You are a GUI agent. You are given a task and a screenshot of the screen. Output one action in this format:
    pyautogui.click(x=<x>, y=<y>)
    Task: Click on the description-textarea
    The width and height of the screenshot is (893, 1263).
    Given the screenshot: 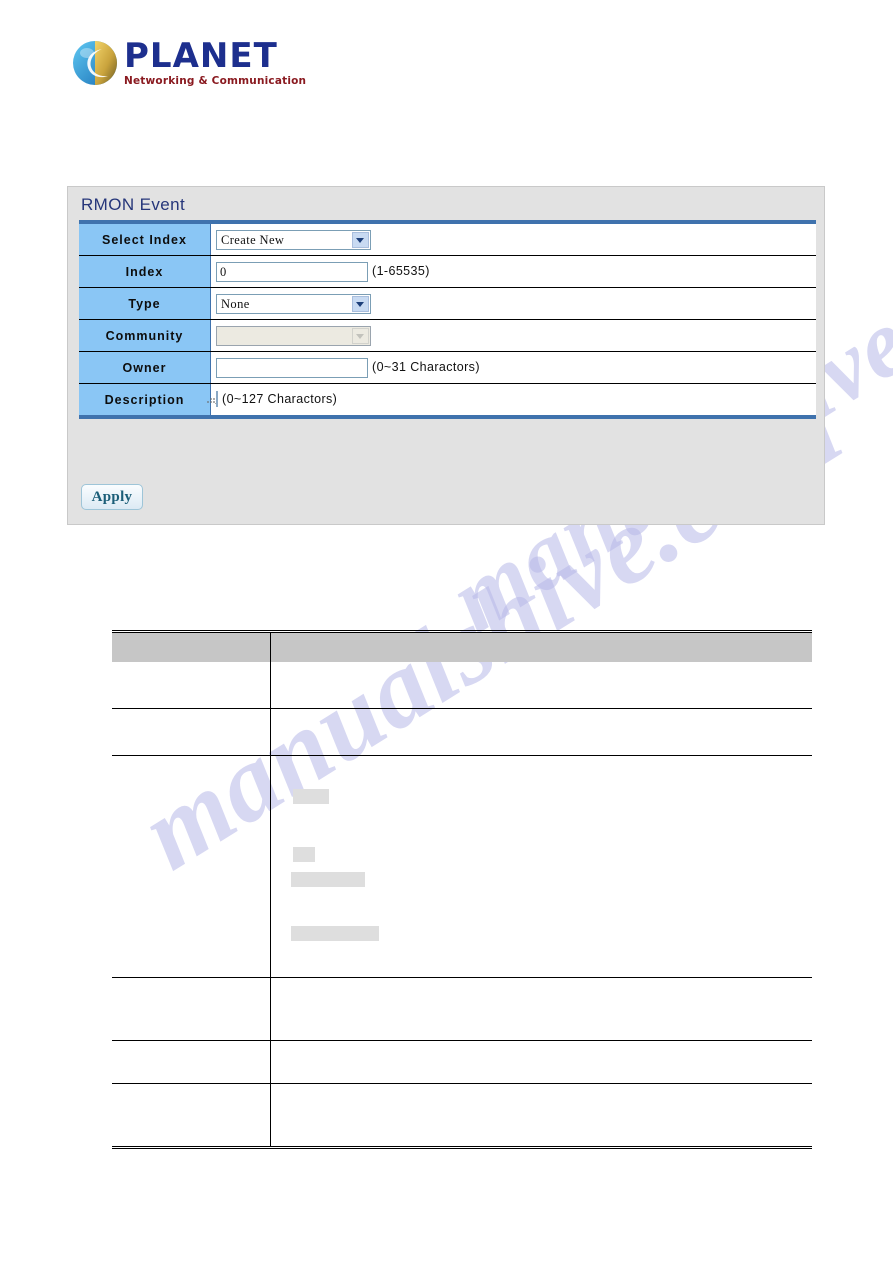 What is the action you would take?
    pyautogui.click(x=217, y=399)
    